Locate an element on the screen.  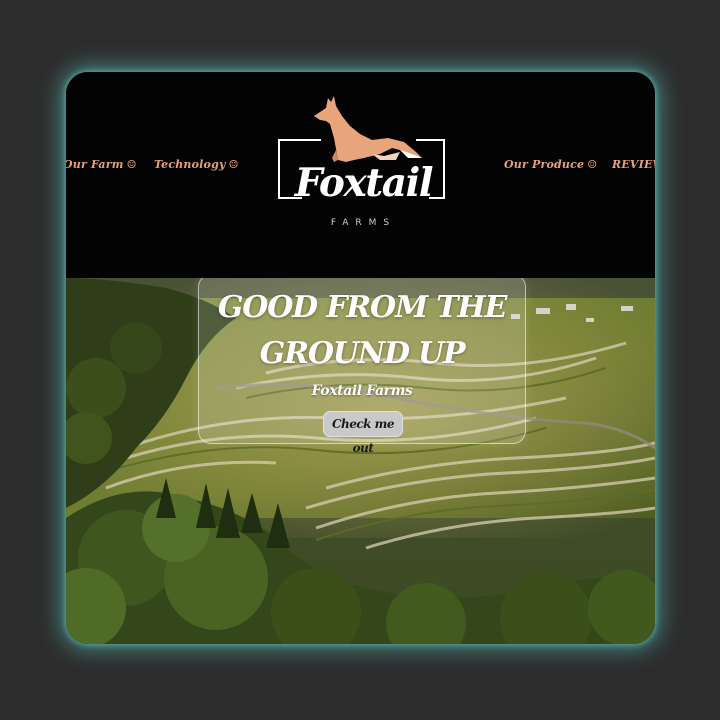
hero-headline-line2: GROUND UP is located at coordinates (362, 353).